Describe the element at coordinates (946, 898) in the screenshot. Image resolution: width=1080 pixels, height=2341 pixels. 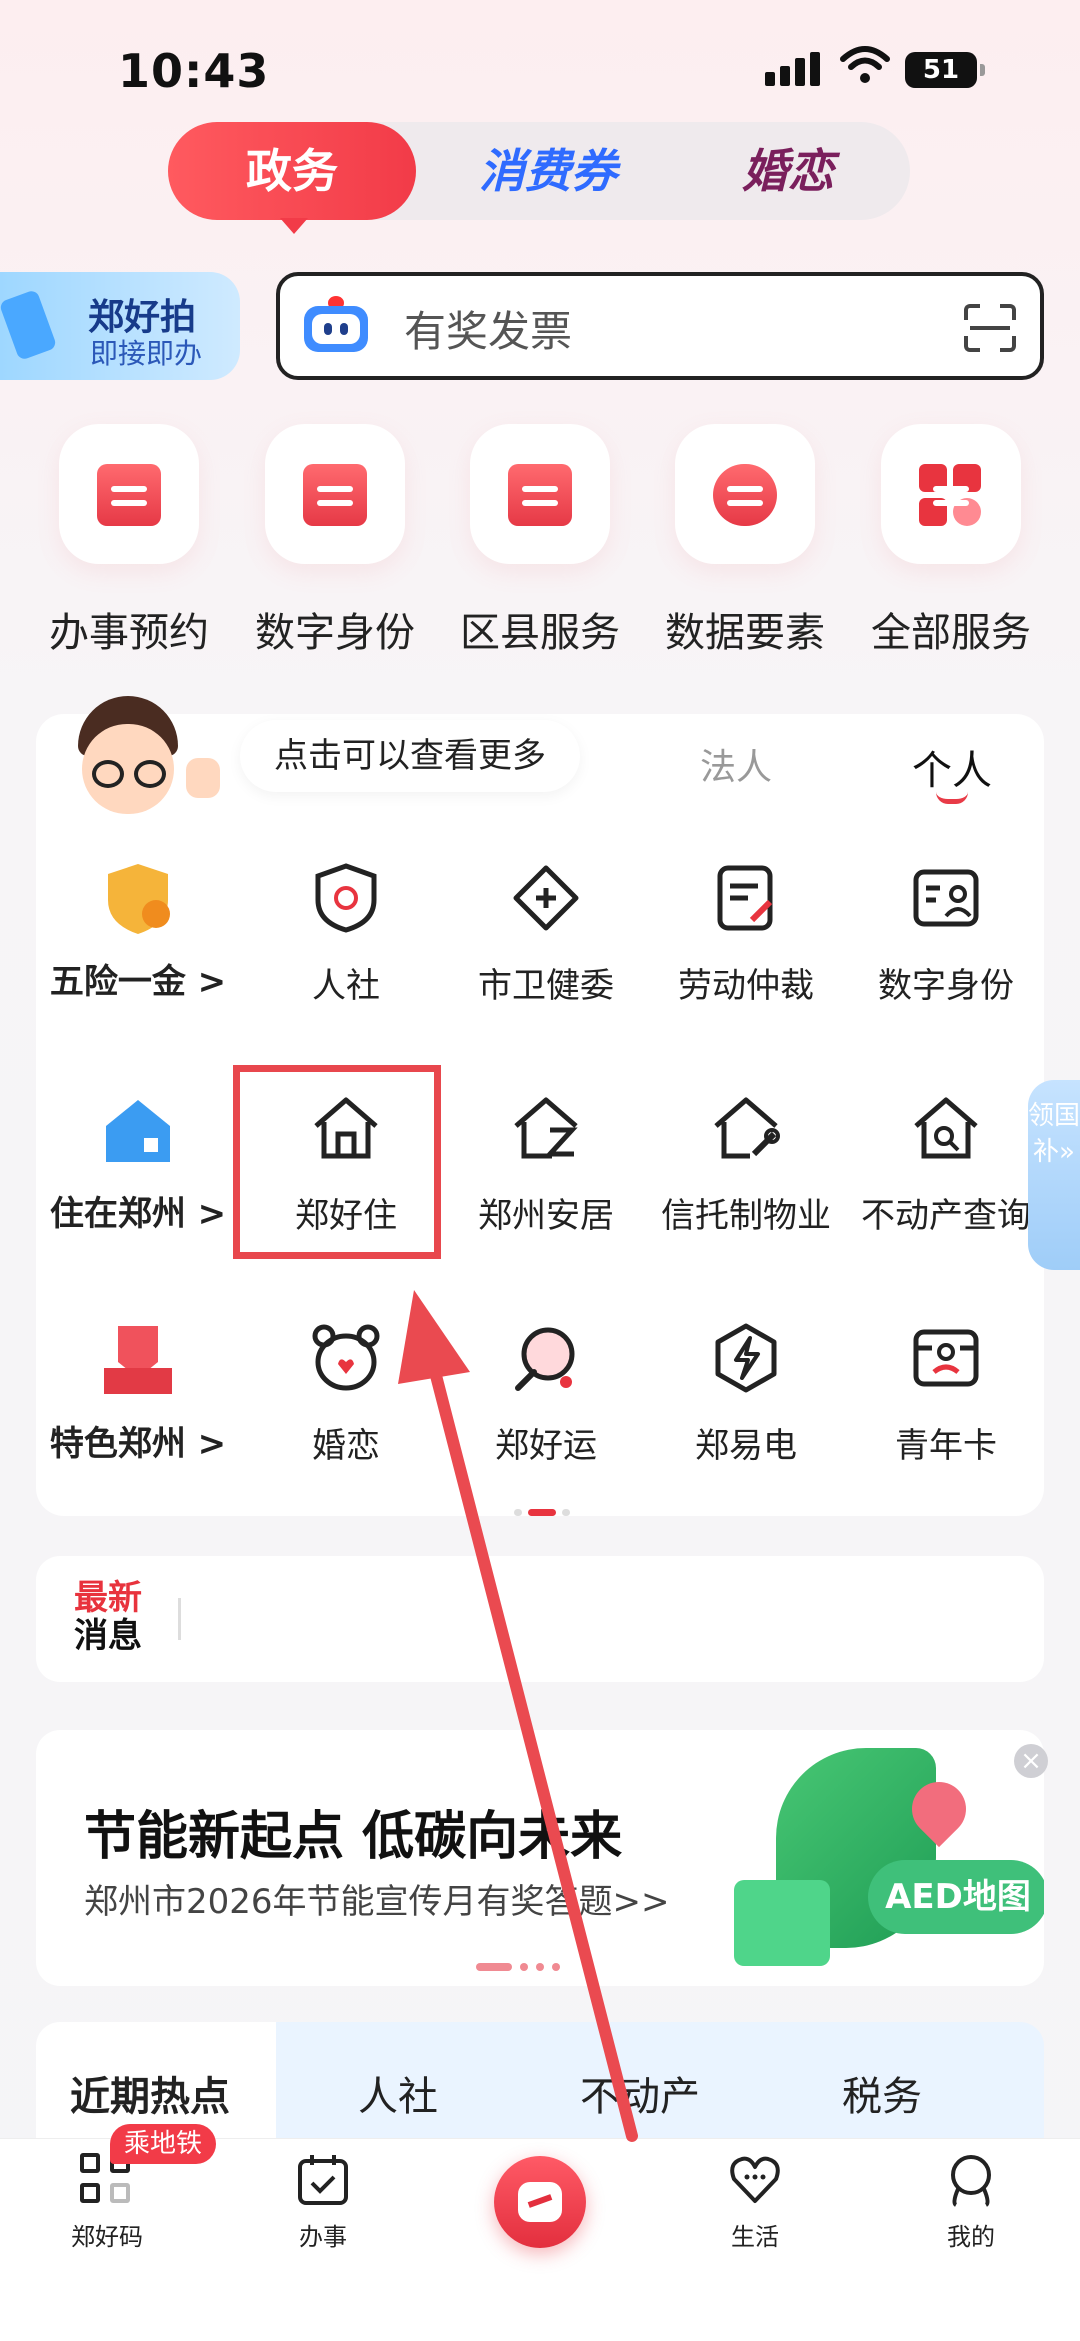
I see `id-card-outline-icon` at that location.